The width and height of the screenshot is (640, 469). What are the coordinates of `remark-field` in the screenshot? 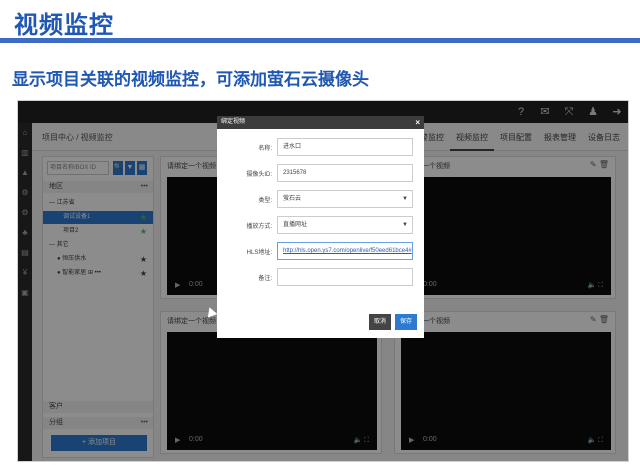 It's located at (345, 277).